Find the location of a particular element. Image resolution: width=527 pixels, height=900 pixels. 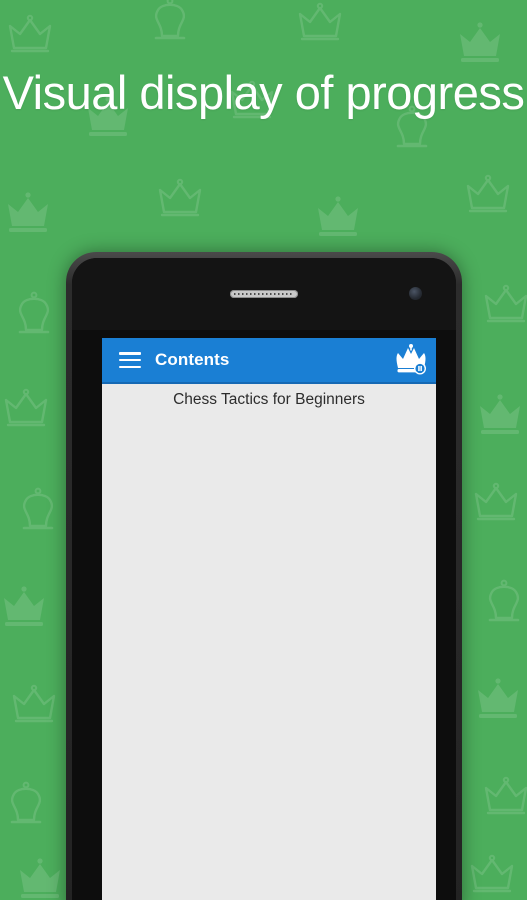

front-camera-icon is located at coordinates (415, 293).